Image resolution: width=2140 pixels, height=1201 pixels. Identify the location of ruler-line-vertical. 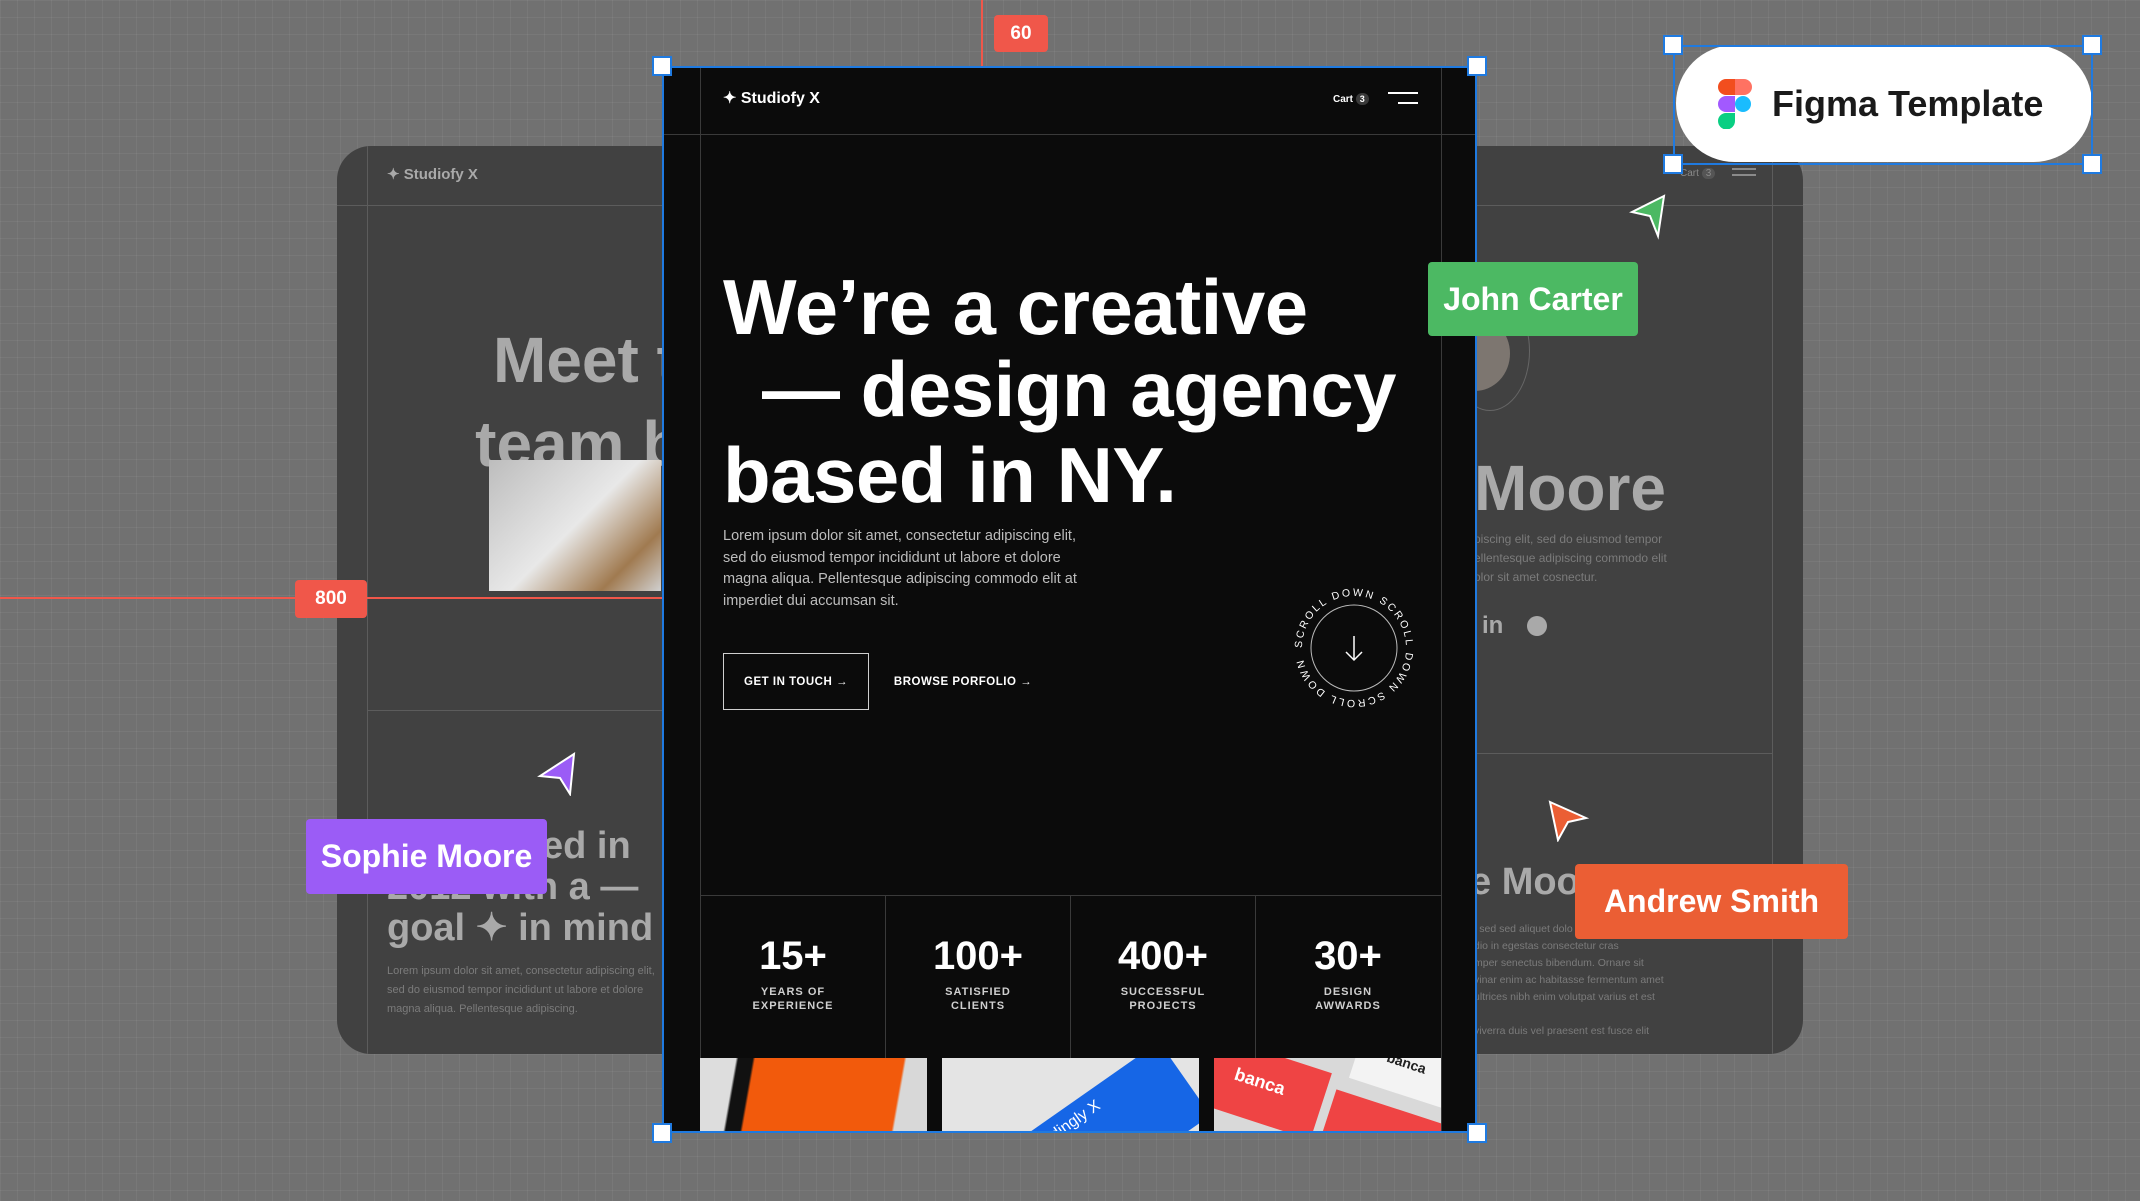
(982, 33).